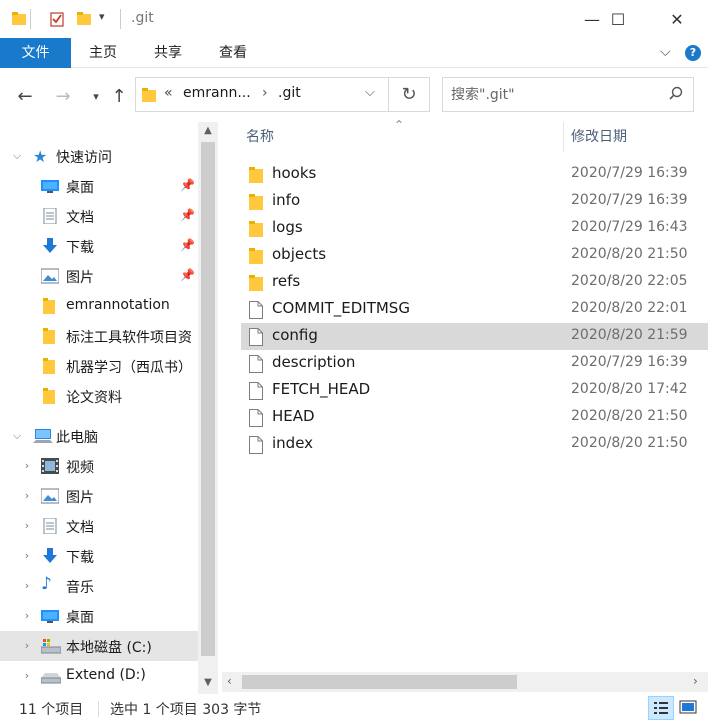 The height and width of the screenshot is (723, 708). Describe the element at coordinates (474, 282) in the screenshot. I see `table-row: refs 2020/8/20 22:05` at that location.